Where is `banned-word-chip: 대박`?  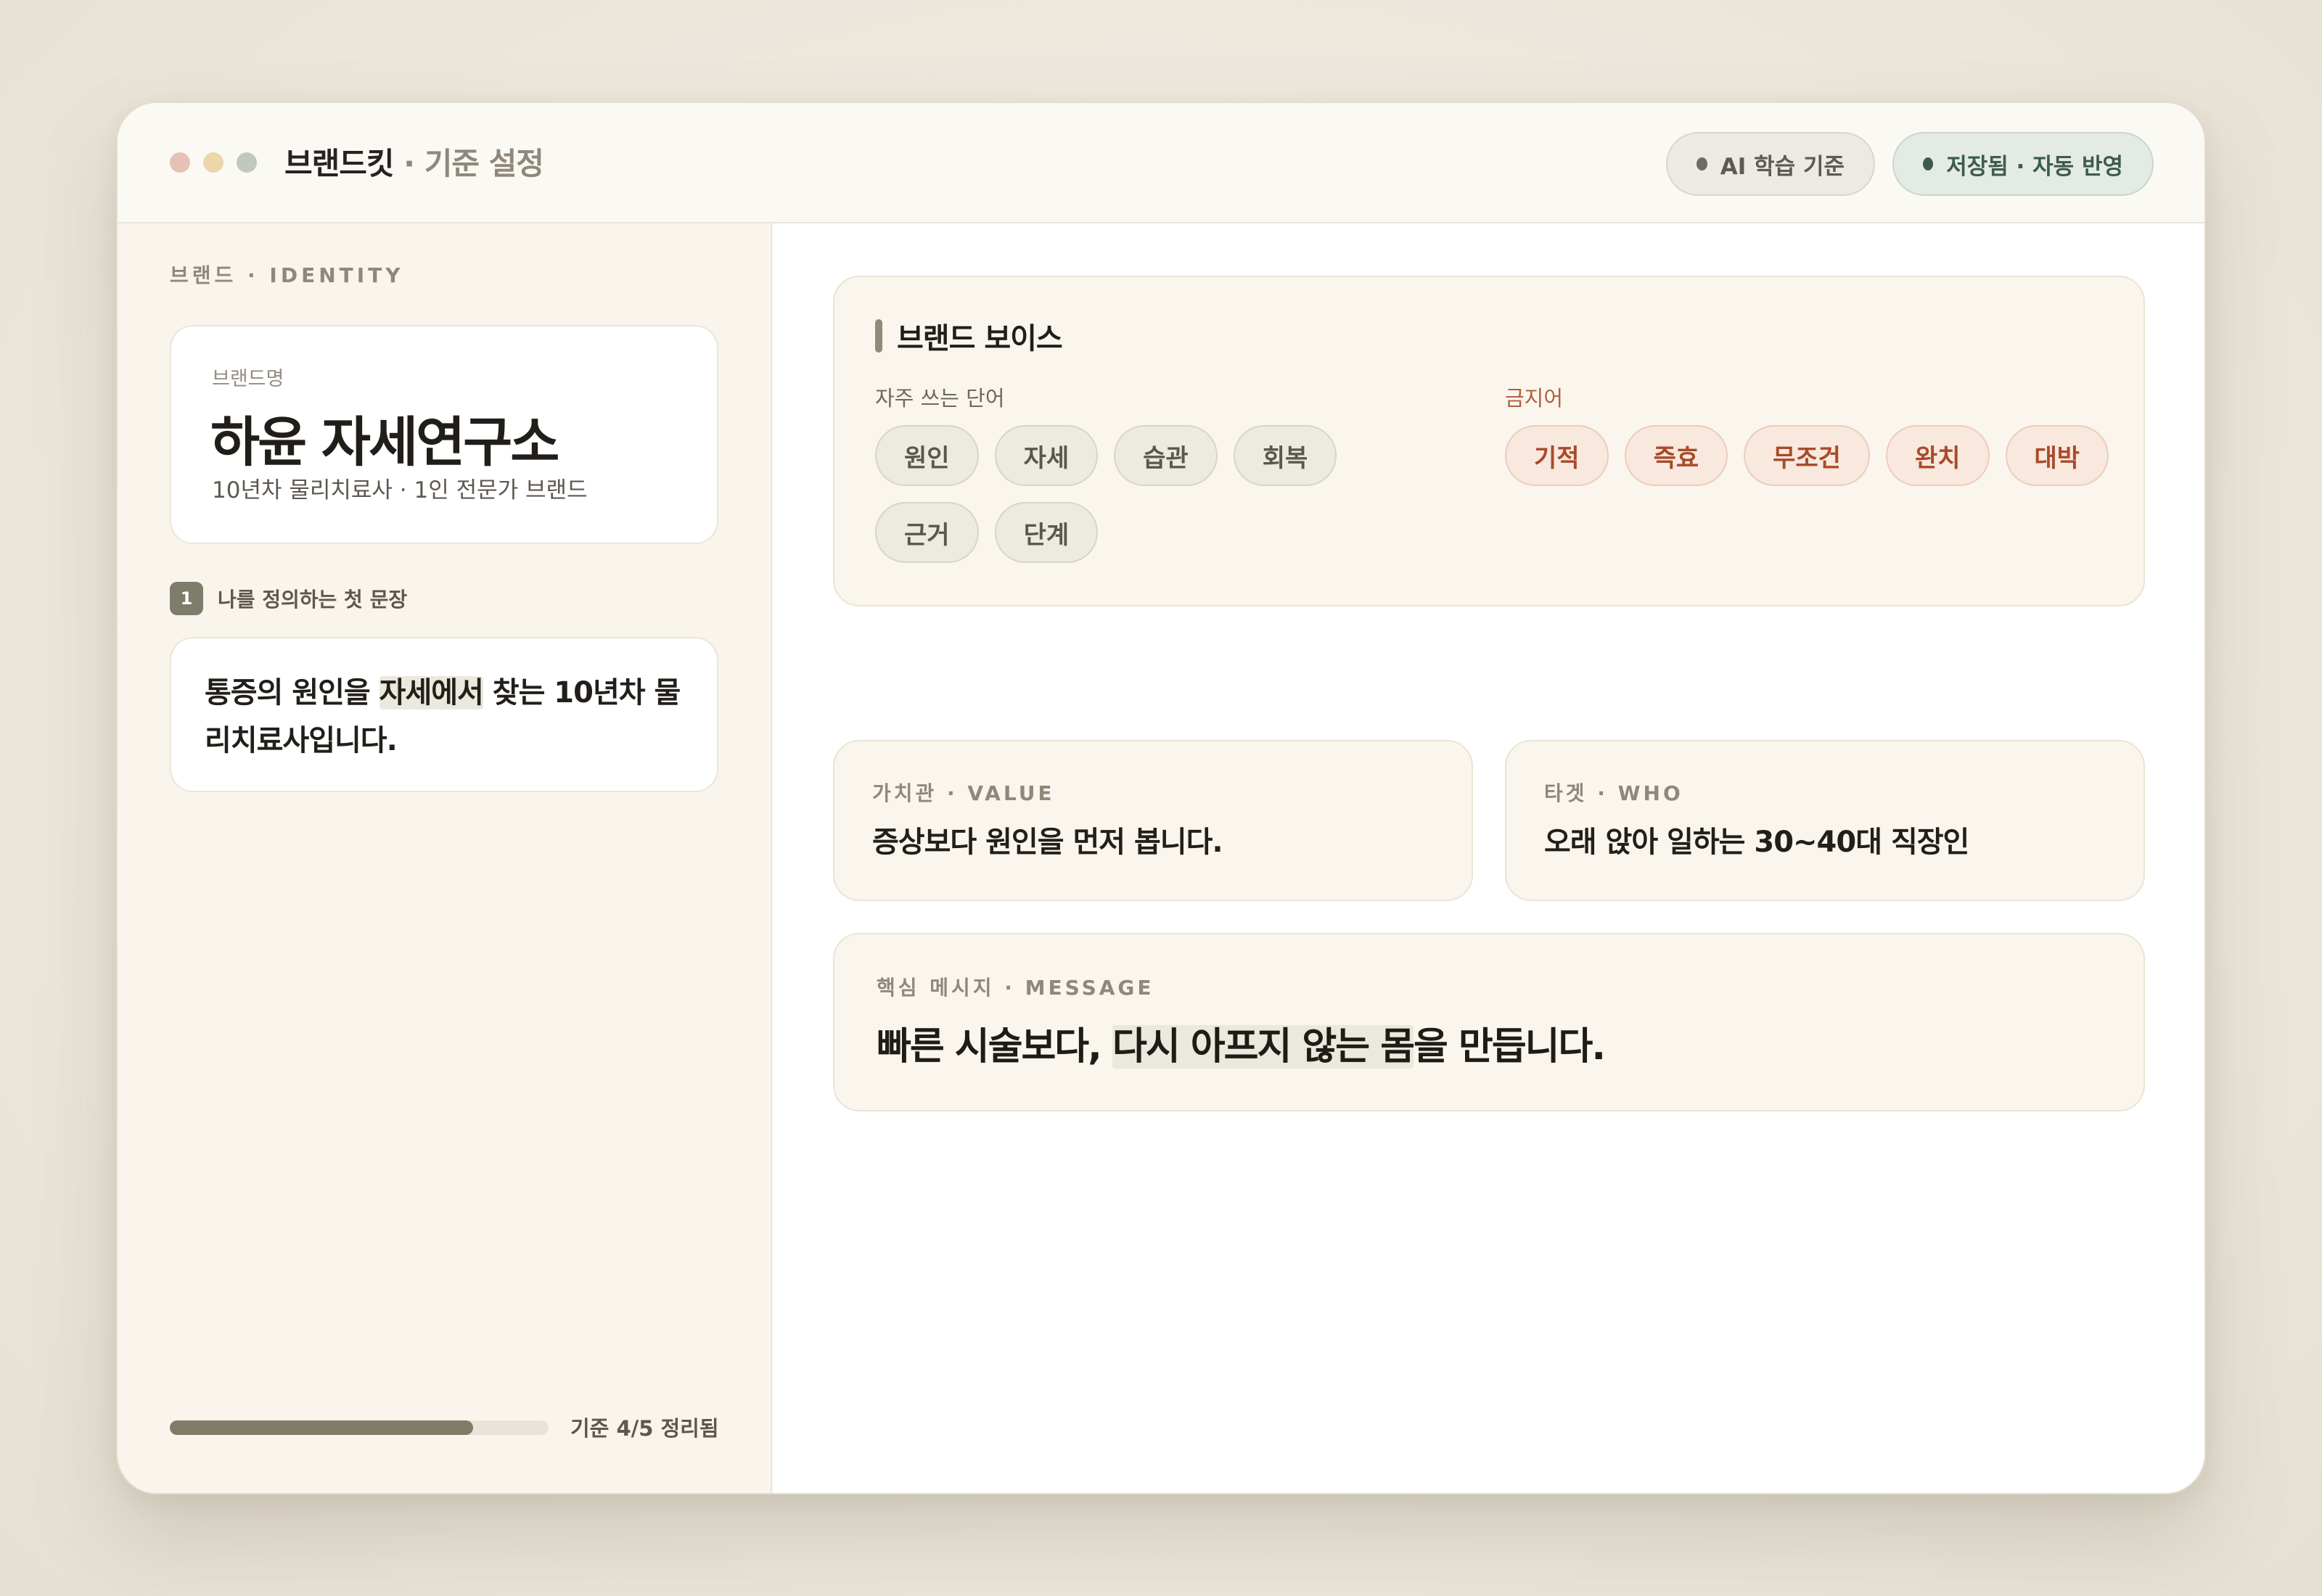
banned-word-chip: 대박 is located at coordinates (2057, 455).